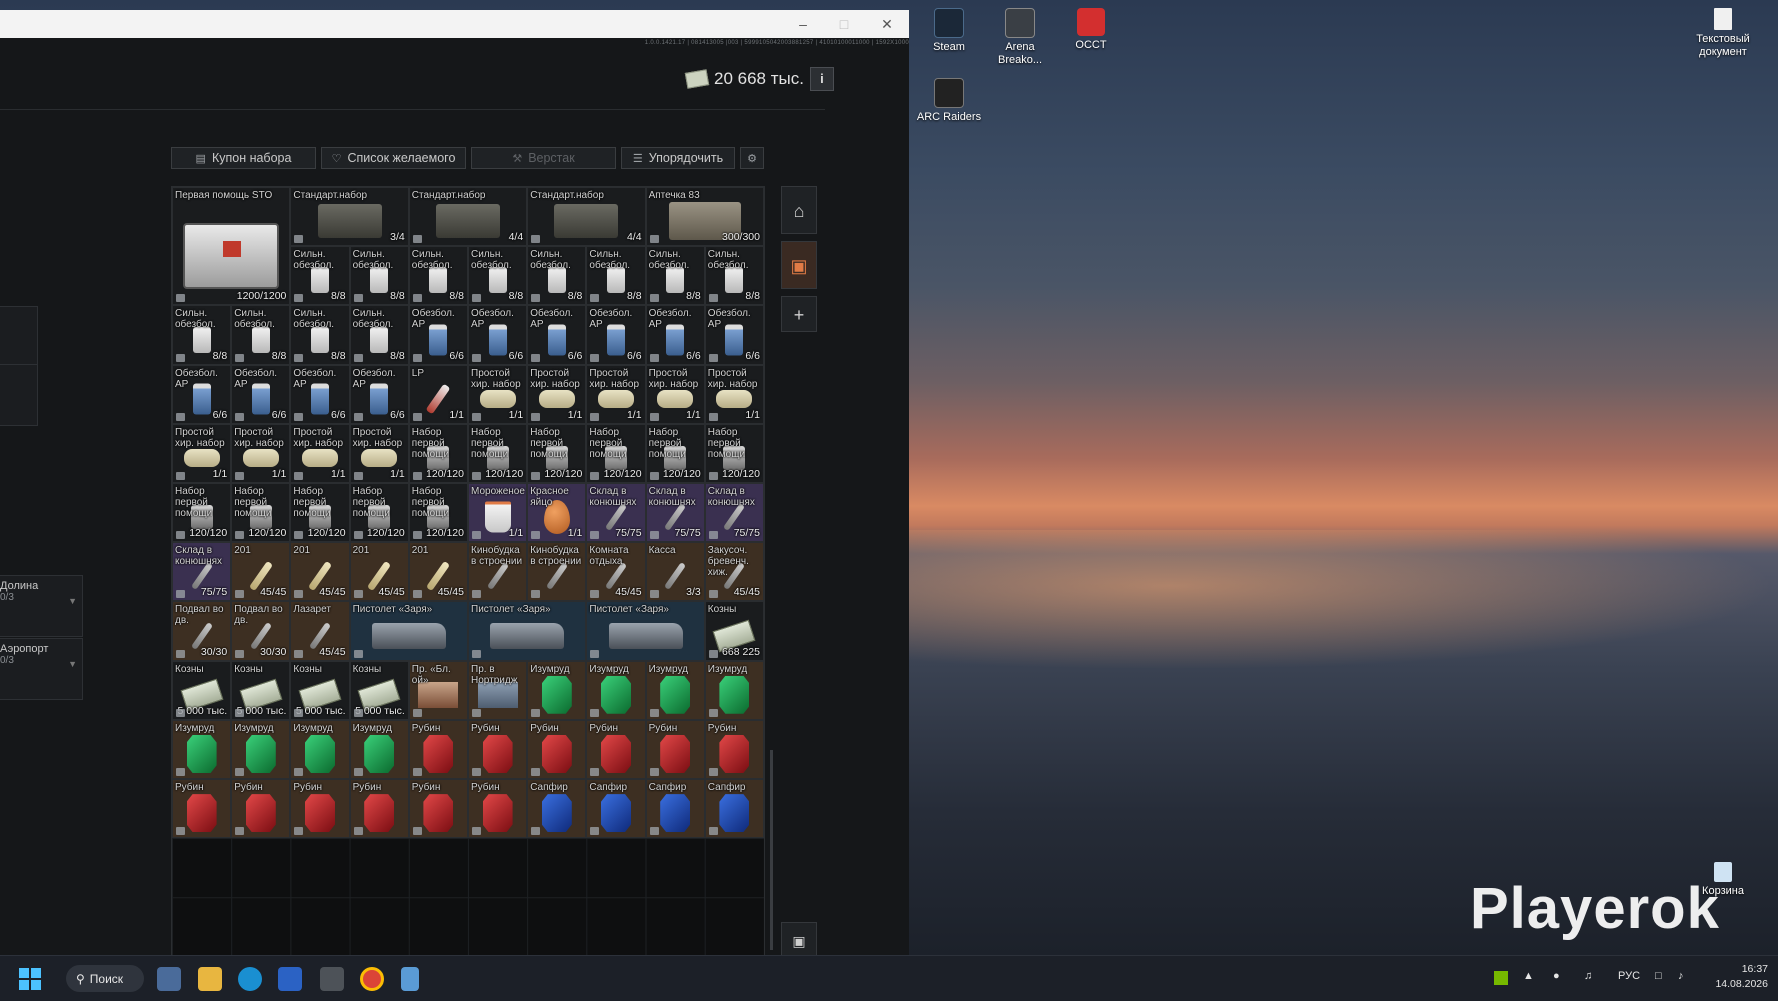 The width and height of the screenshot is (1778, 1001). Describe the element at coordinates (949, 31) in the screenshot. I see `desktop-icon-steam: Steam` at that location.